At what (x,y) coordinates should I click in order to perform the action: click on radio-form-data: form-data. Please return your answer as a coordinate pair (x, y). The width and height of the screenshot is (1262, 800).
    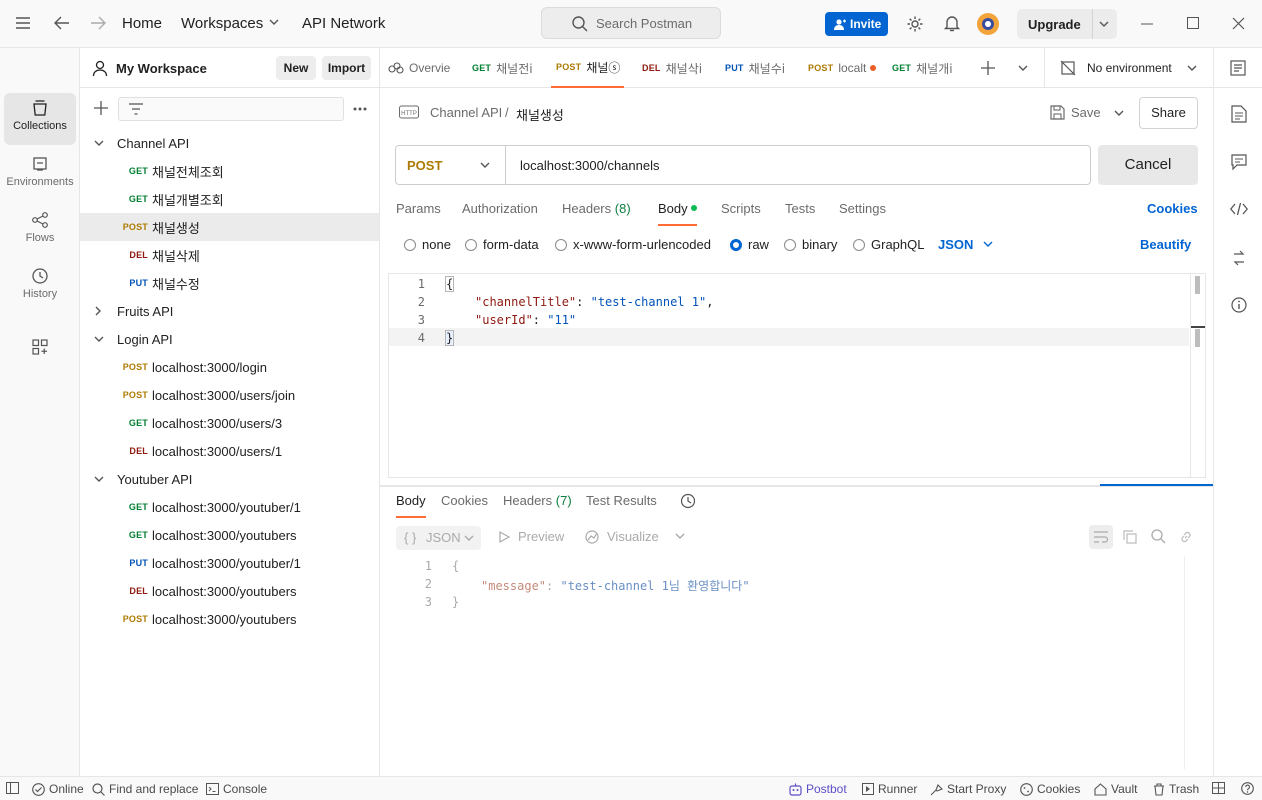
    Looking at the image, I should click on (502, 244).